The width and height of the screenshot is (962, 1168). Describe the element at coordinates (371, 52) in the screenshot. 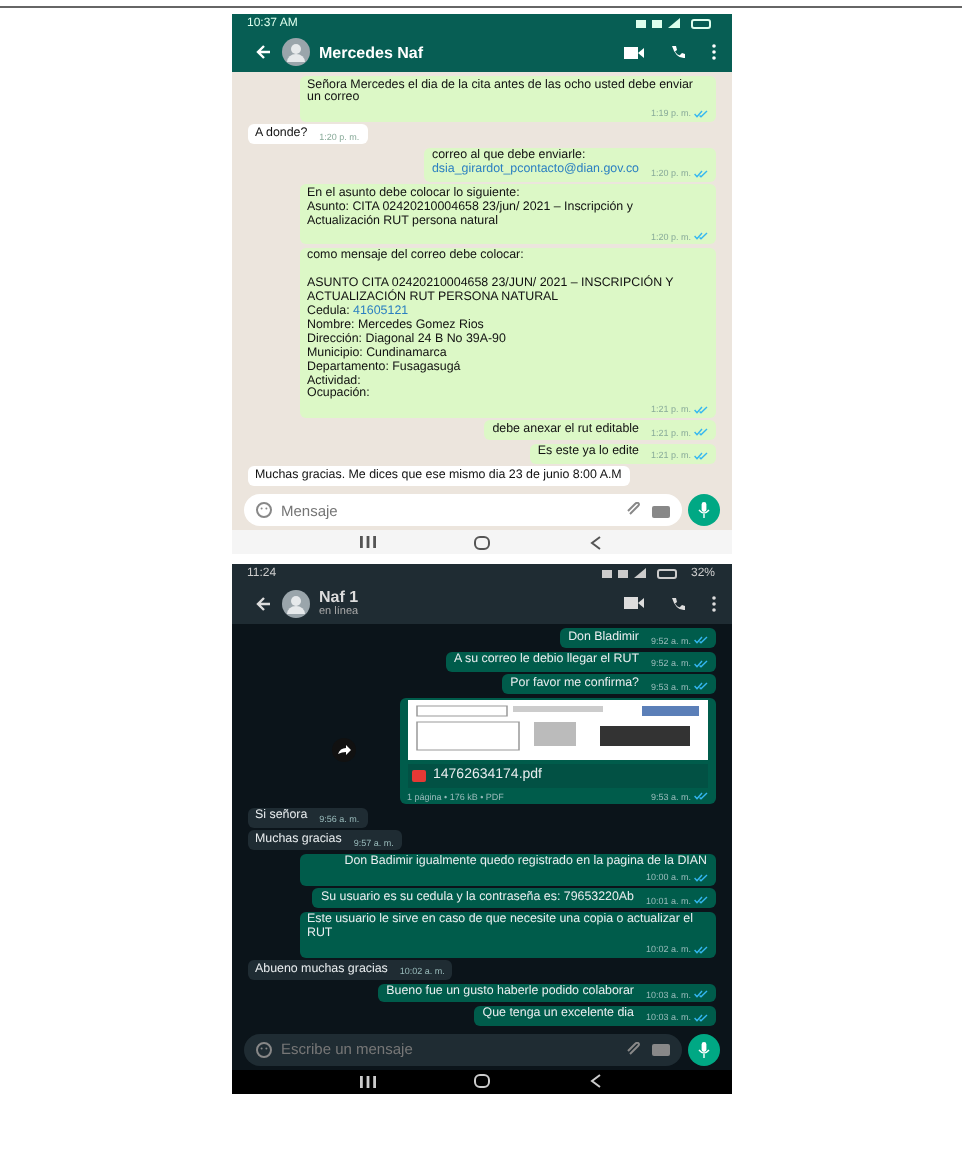

I see `contact-name: Mercedes Naf` at that location.